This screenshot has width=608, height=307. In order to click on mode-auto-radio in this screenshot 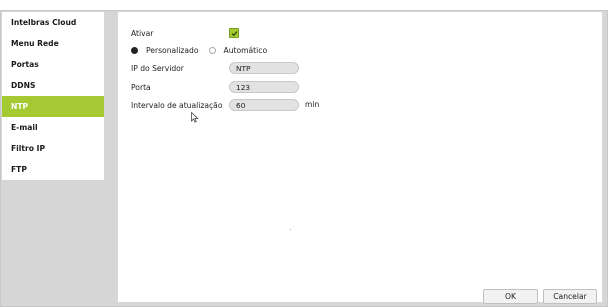, I will do `click(212, 50)`.